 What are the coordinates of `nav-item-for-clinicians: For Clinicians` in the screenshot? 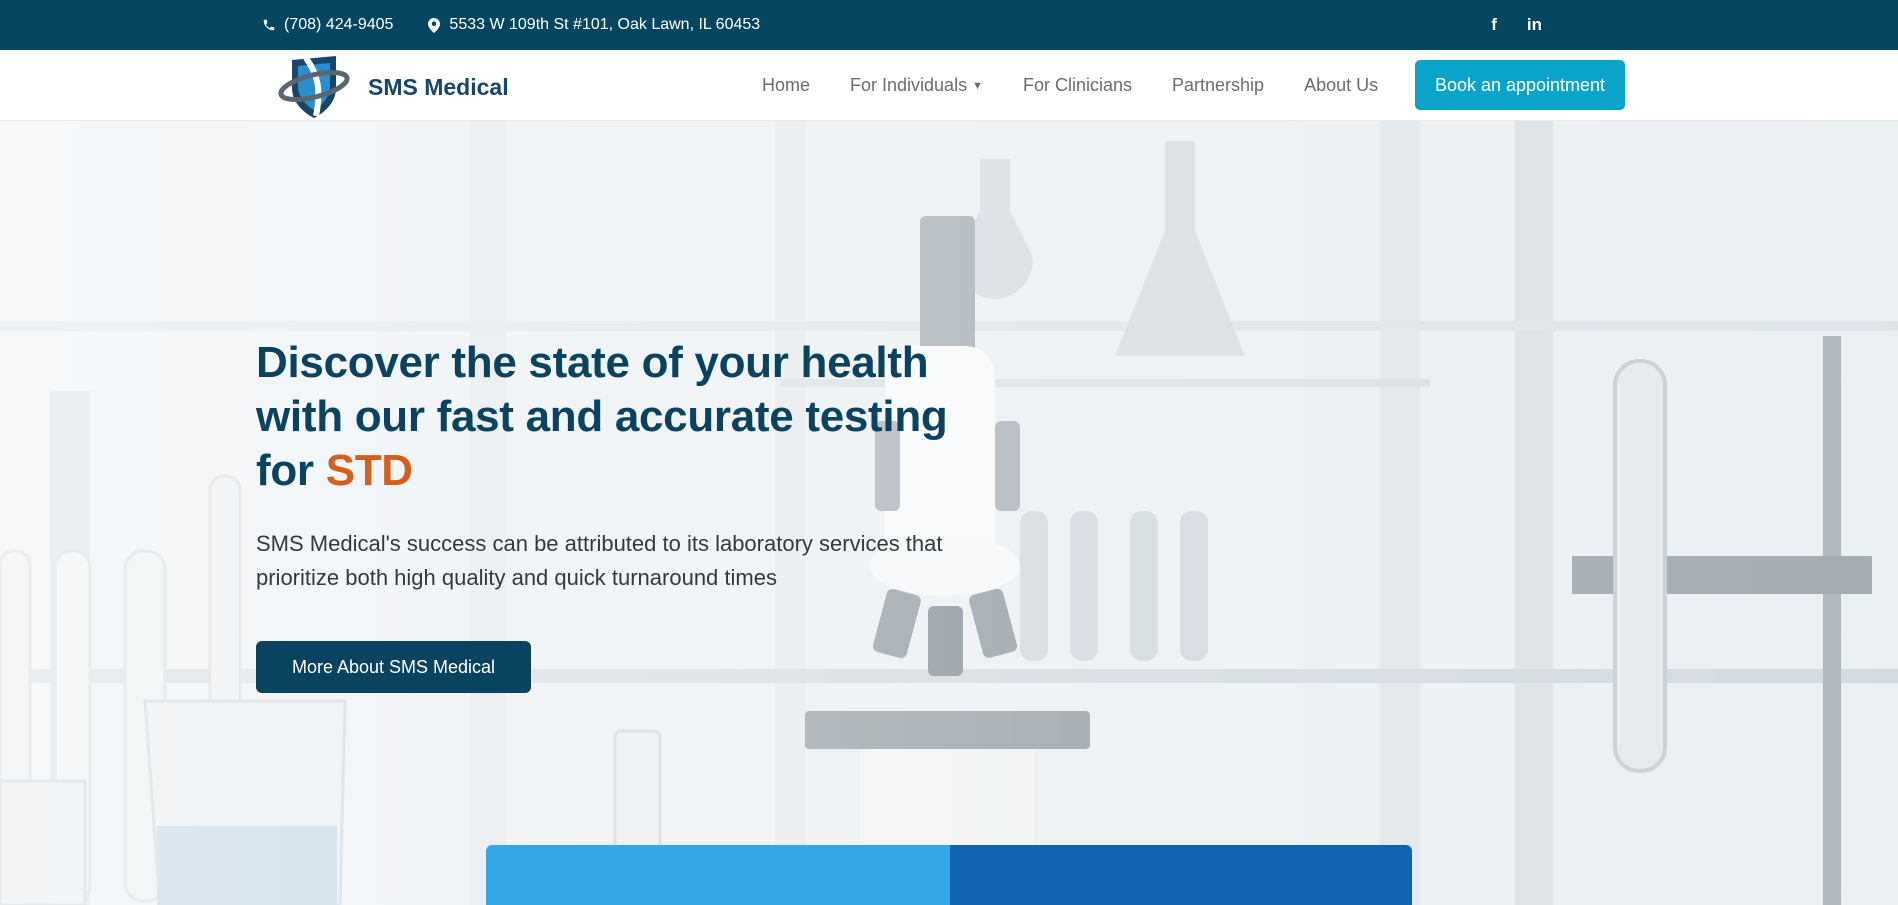 It's located at (1077, 85).